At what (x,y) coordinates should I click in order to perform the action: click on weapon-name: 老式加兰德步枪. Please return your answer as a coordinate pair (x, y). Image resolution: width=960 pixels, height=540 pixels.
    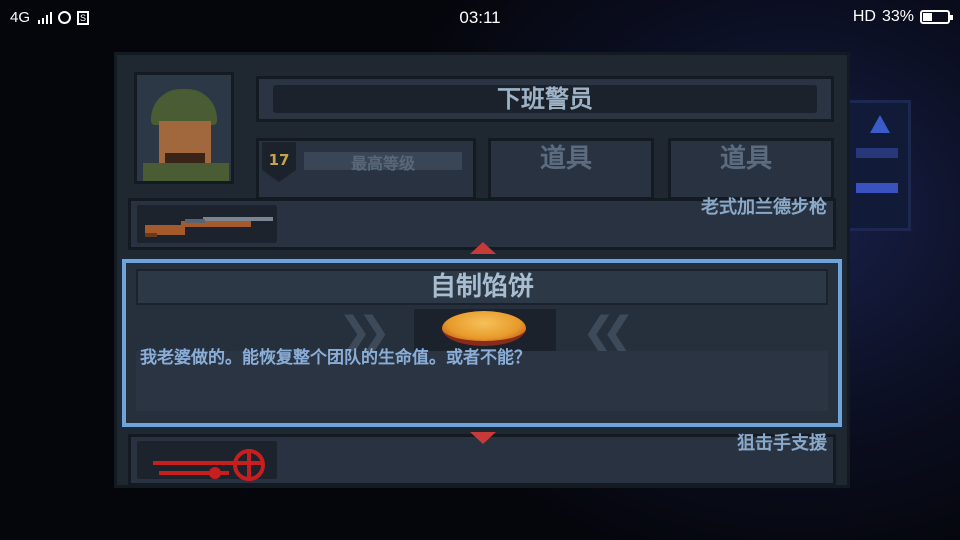
    Looking at the image, I should click on (764, 207).